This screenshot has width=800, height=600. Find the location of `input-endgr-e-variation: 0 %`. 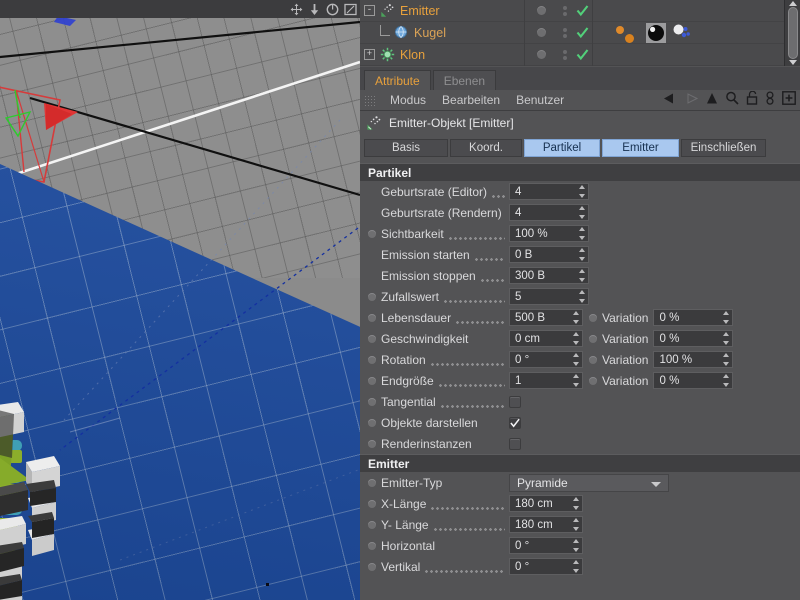

input-endgr-e-variation: 0 % is located at coordinates (693, 380).